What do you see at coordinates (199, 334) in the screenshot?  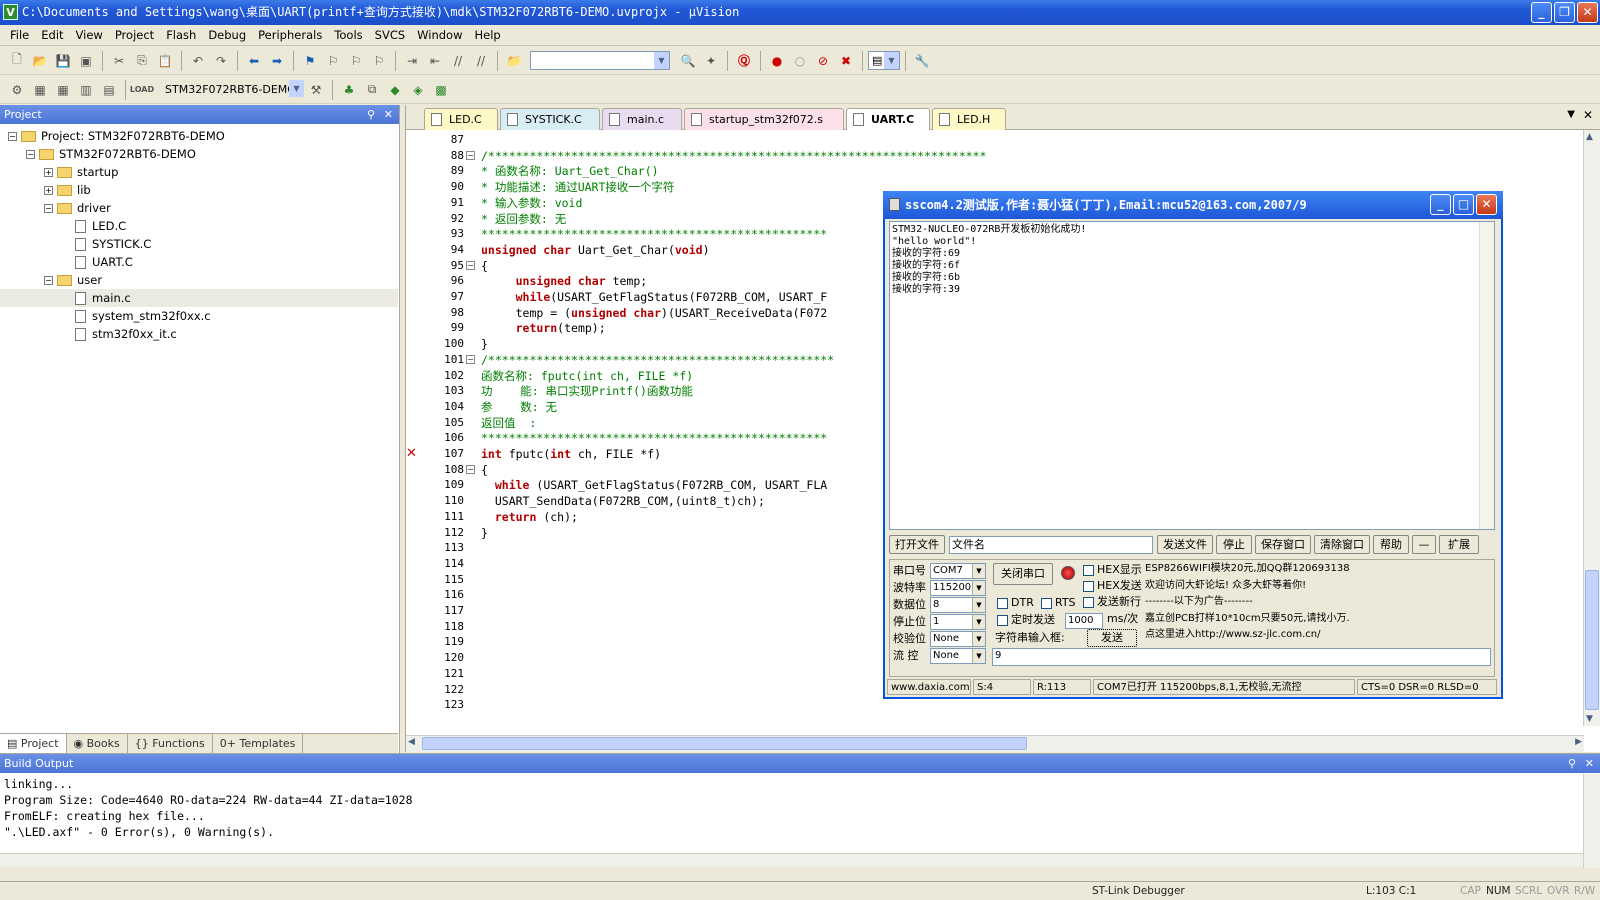 I see `tree-file-item: stm32f0xx_it.c` at bounding box center [199, 334].